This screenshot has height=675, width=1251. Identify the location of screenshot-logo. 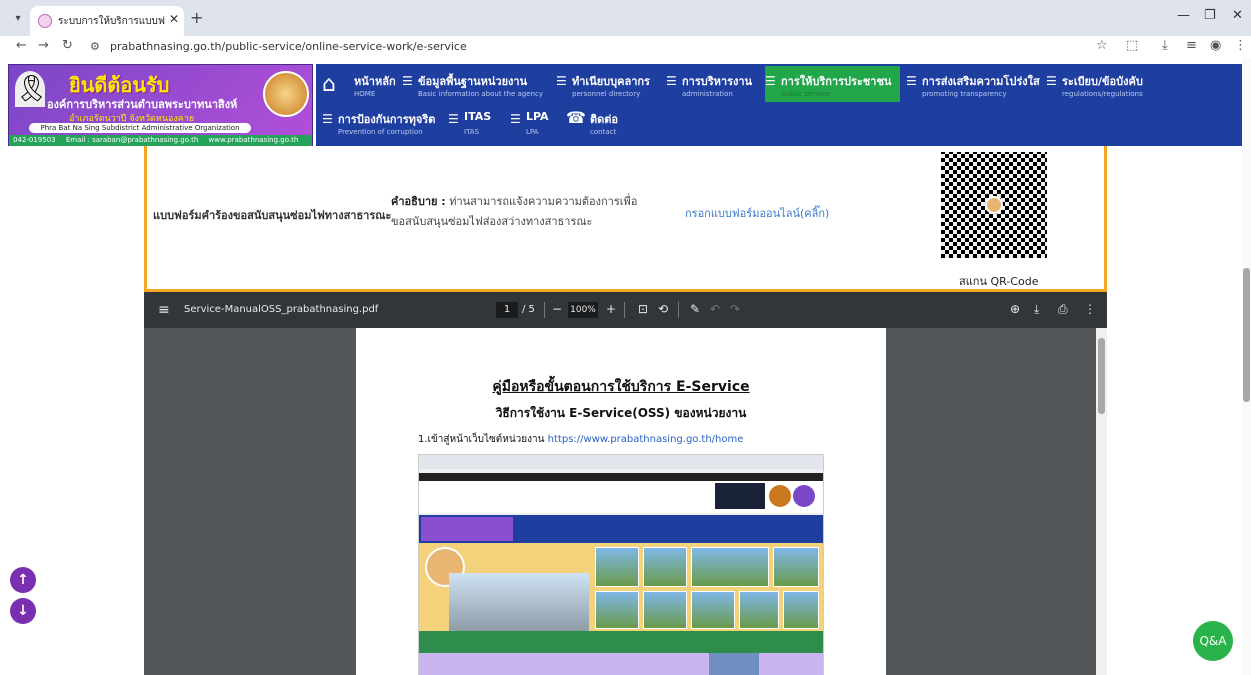
(467, 529).